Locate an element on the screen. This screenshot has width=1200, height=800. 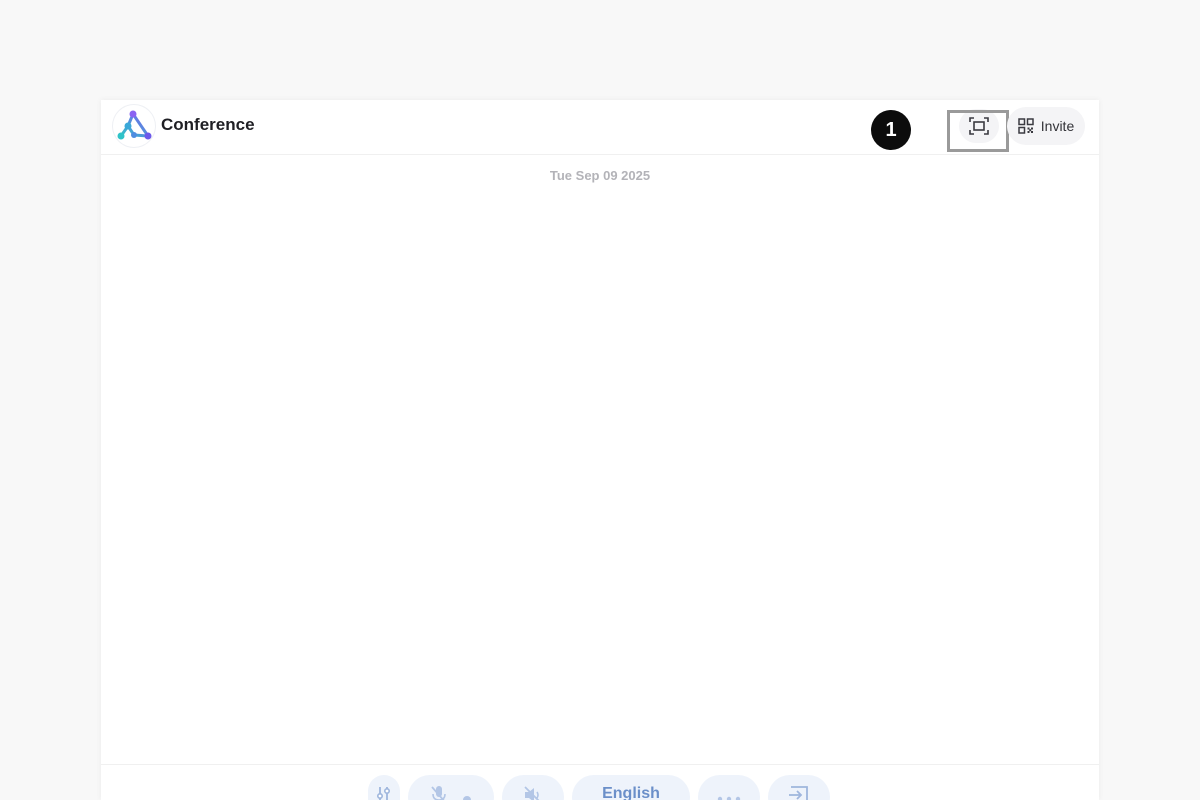
more-button is located at coordinates (729, 787).